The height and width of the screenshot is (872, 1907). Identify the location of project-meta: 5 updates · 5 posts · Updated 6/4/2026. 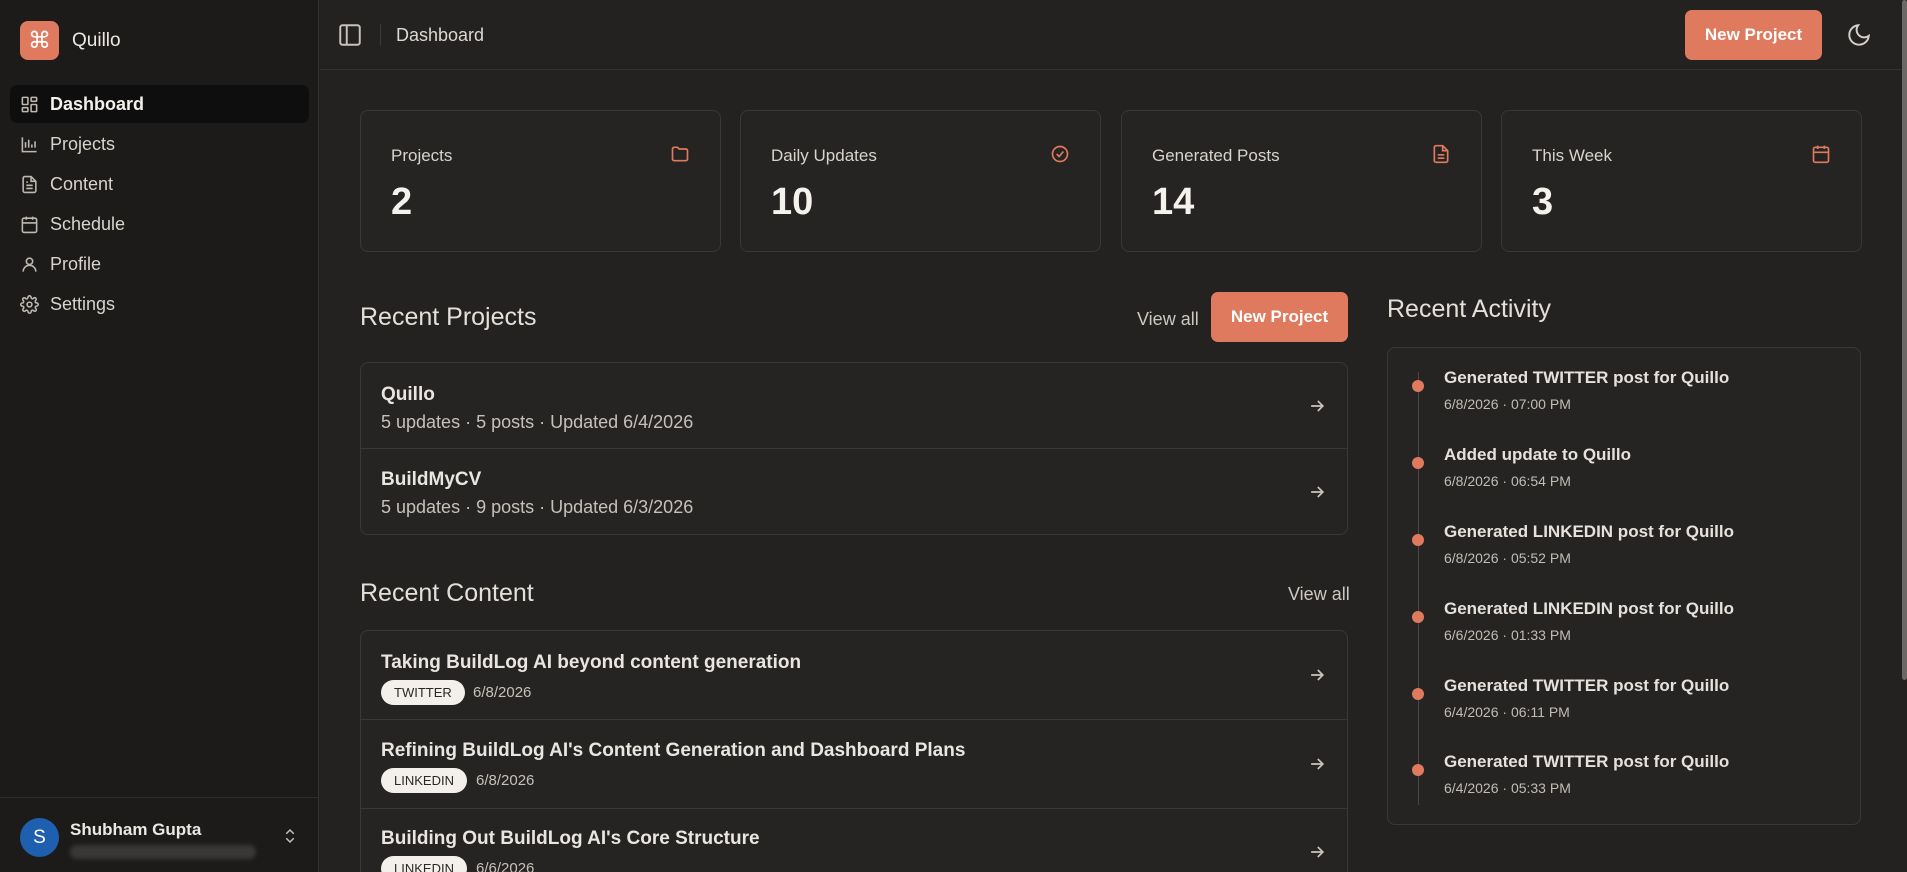
(537, 422).